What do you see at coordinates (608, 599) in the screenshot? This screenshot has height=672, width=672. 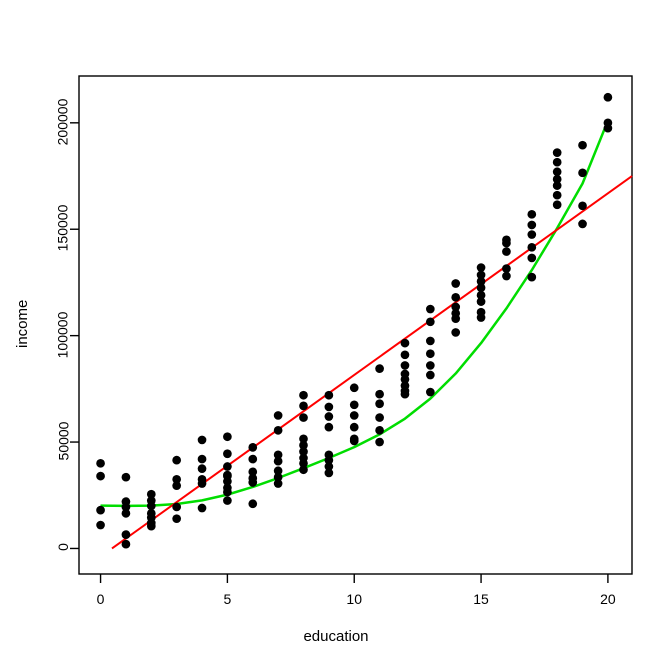 I see `x-tick-label: 20` at bounding box center [608, 599].